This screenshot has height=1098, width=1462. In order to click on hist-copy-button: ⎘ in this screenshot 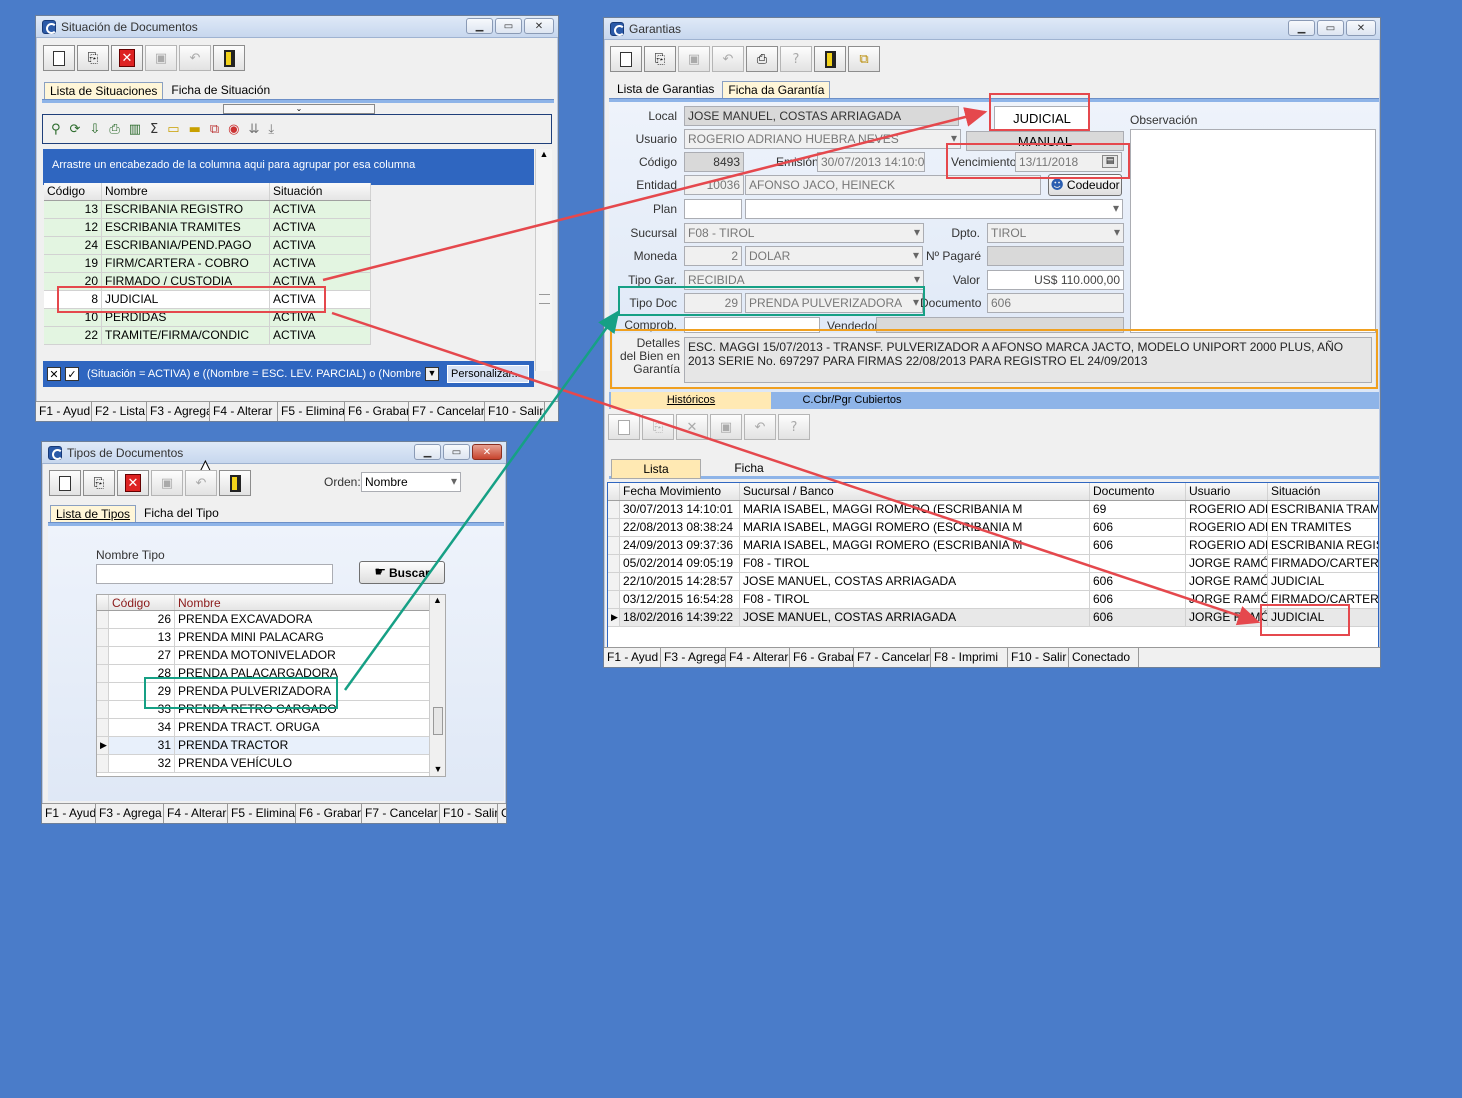, I will do `click(658, 427)`.